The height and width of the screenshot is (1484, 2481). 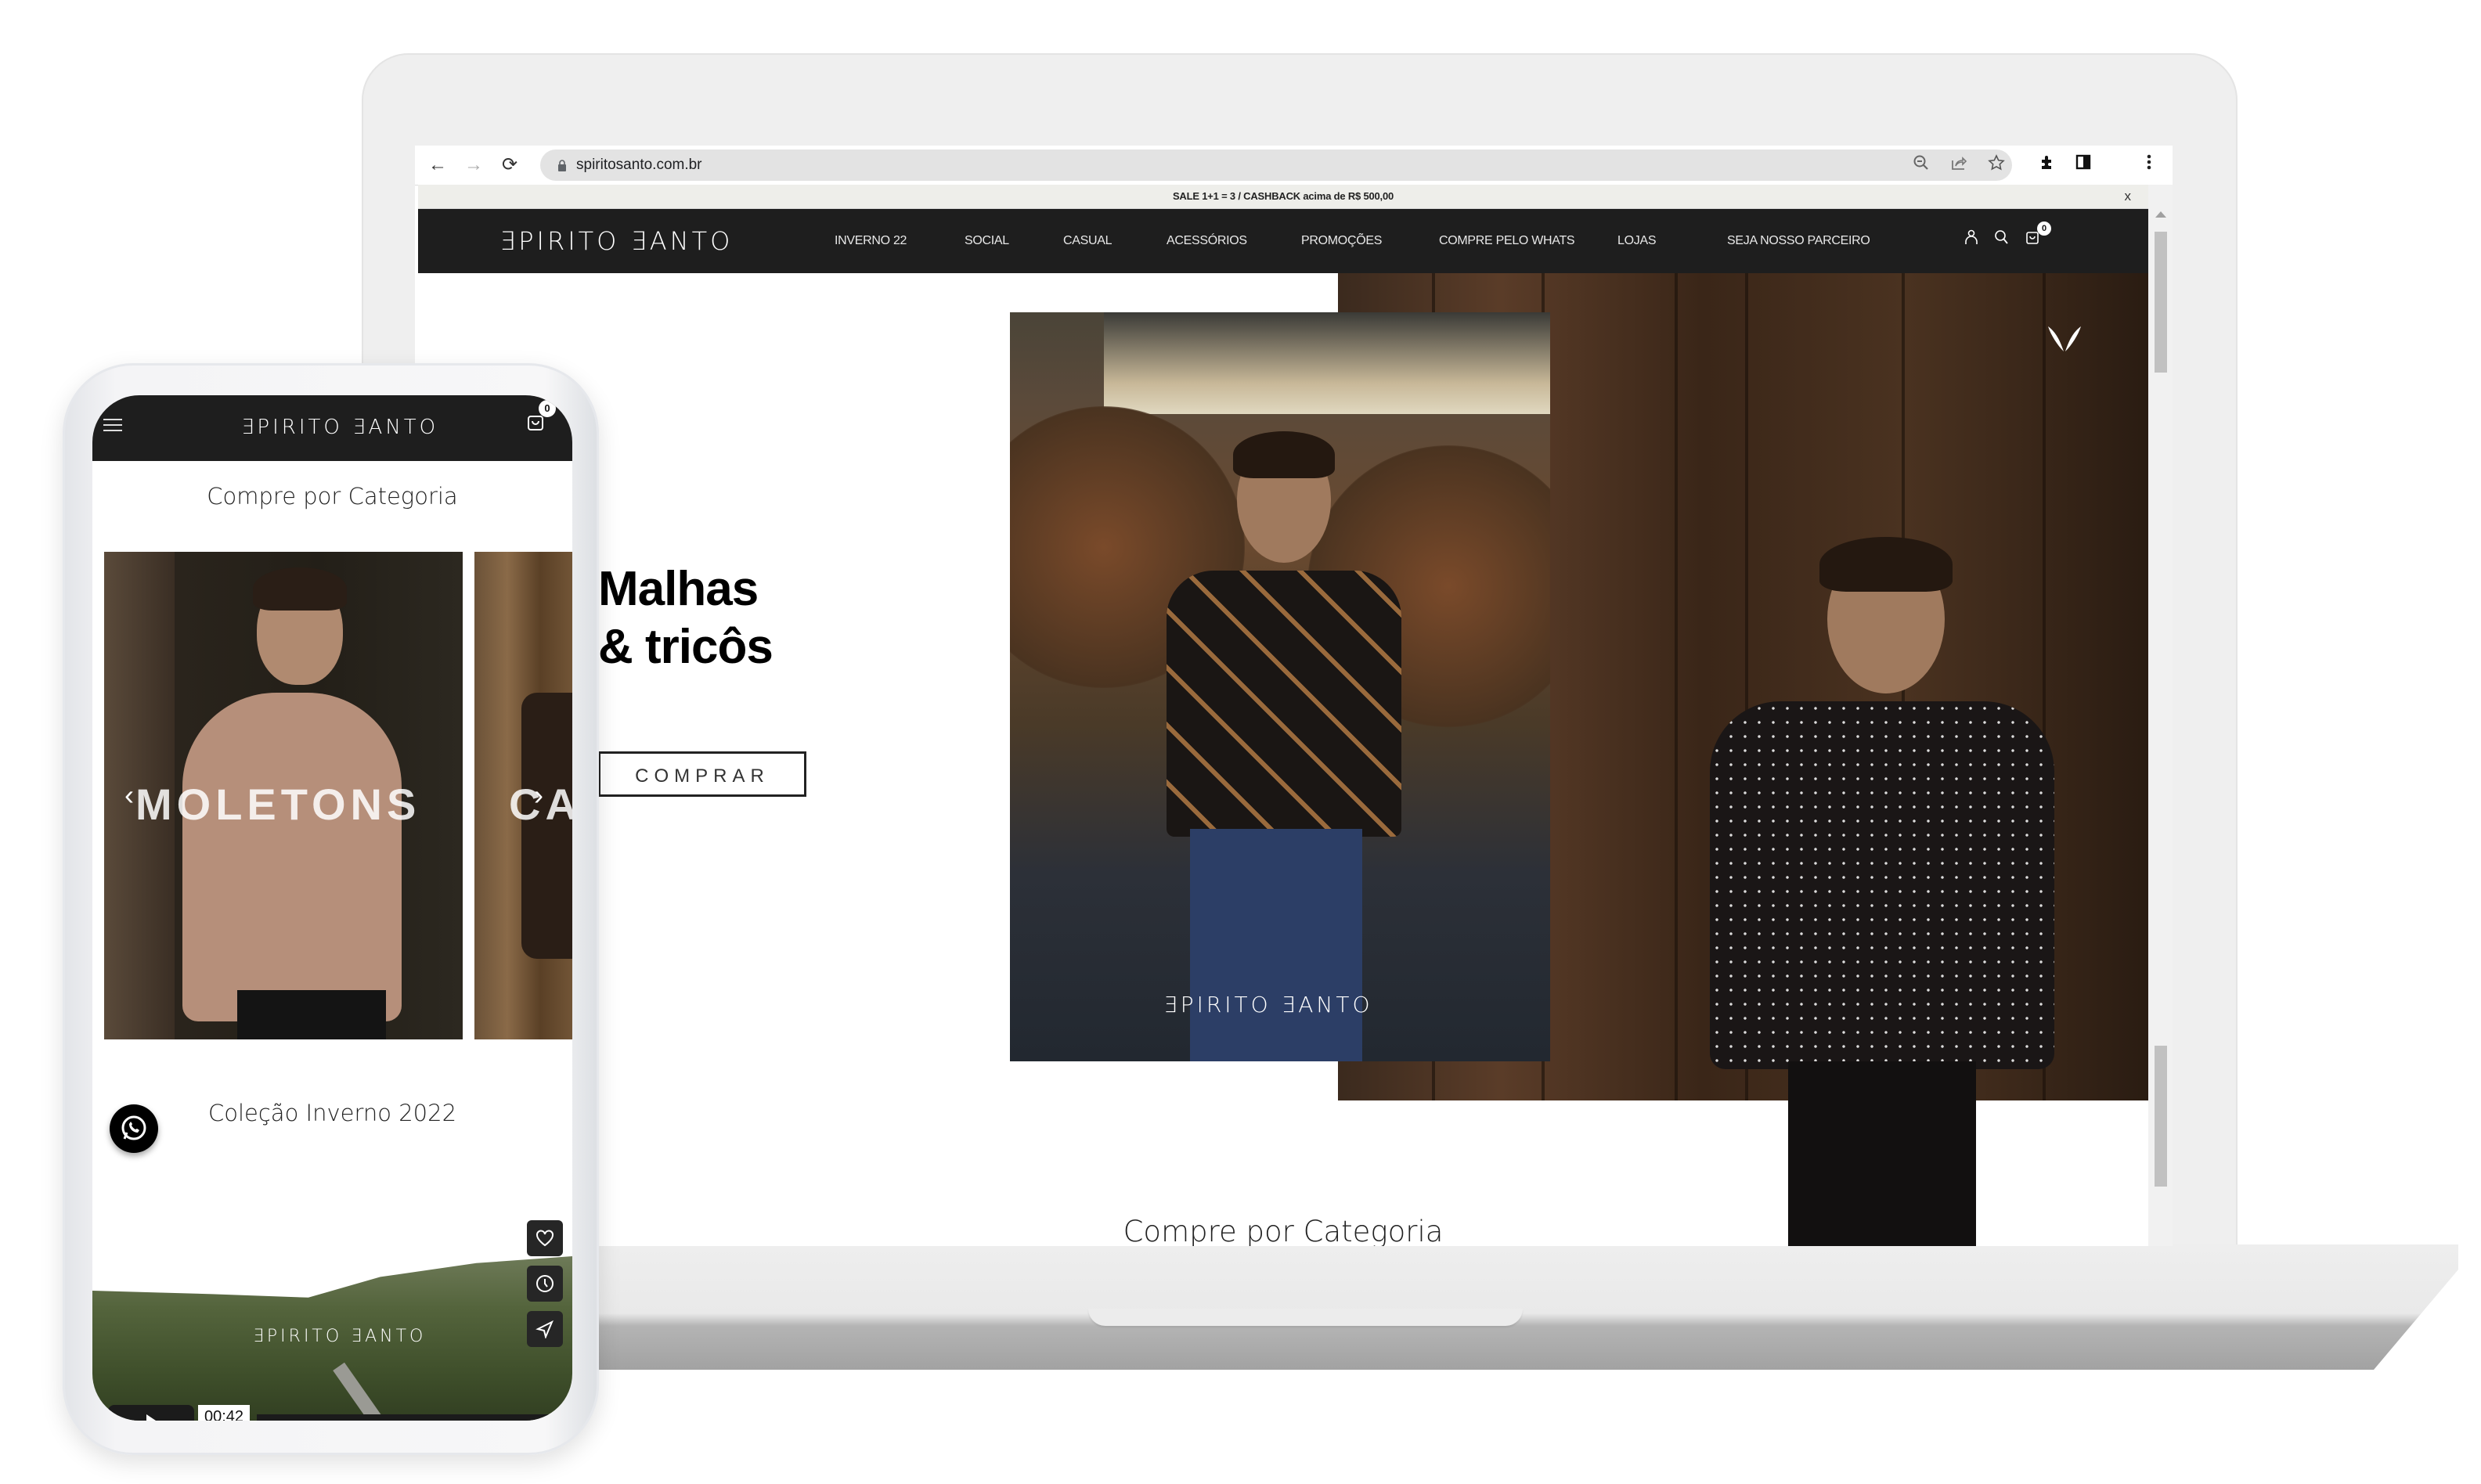 What do you see at coordinates (987, 241) in the screenshot?
I see `nav-item-social: SOCIAL` at bounding box center [987, 241].